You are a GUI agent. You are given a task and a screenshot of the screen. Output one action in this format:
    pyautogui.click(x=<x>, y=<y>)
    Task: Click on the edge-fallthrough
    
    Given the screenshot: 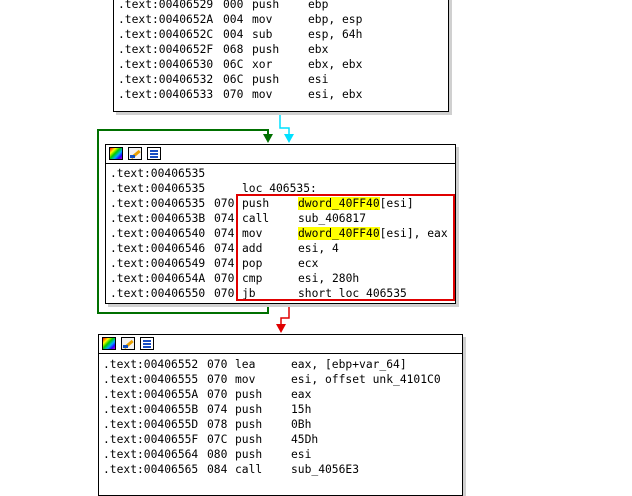 What is the action you would take?
    pyautogui.click(x=284, y=124)
    